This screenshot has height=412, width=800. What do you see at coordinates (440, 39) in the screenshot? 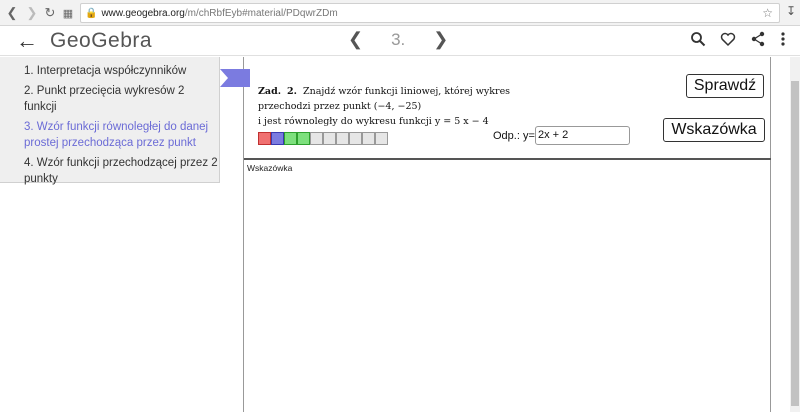
I see `next-page-icon: ❯` at bounding box center [440, 39].